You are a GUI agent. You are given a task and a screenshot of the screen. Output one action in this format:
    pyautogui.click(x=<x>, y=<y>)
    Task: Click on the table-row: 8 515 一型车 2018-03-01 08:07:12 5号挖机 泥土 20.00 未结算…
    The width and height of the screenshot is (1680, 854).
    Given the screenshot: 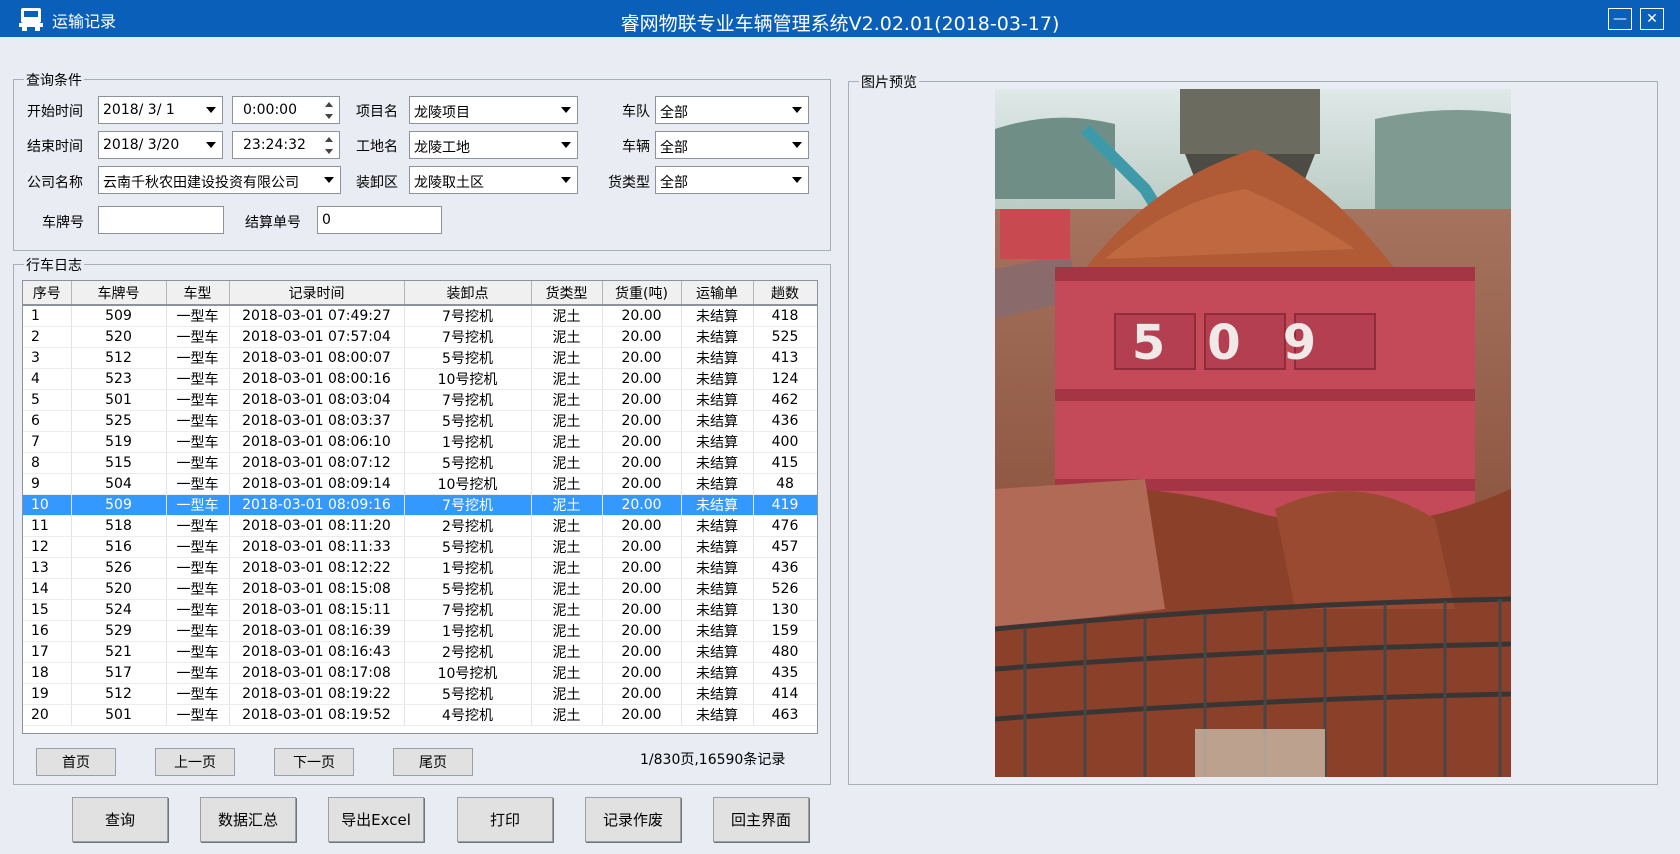 What is the action you would take?
    pyautogui.click(x=420, y=463)
    